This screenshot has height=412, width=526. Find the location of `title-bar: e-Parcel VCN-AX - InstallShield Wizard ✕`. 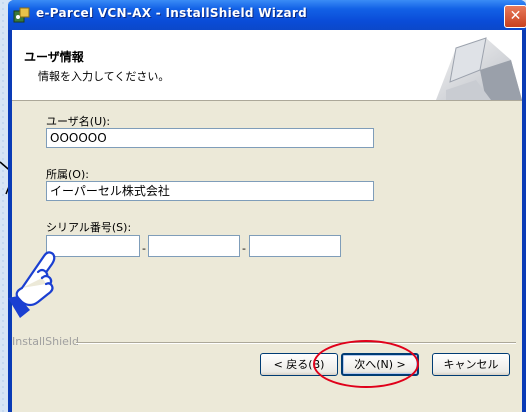

title-bar: e-Parcel VCN-AX - InstallShield Wizard ✕ is located at coordinates (267, 15).